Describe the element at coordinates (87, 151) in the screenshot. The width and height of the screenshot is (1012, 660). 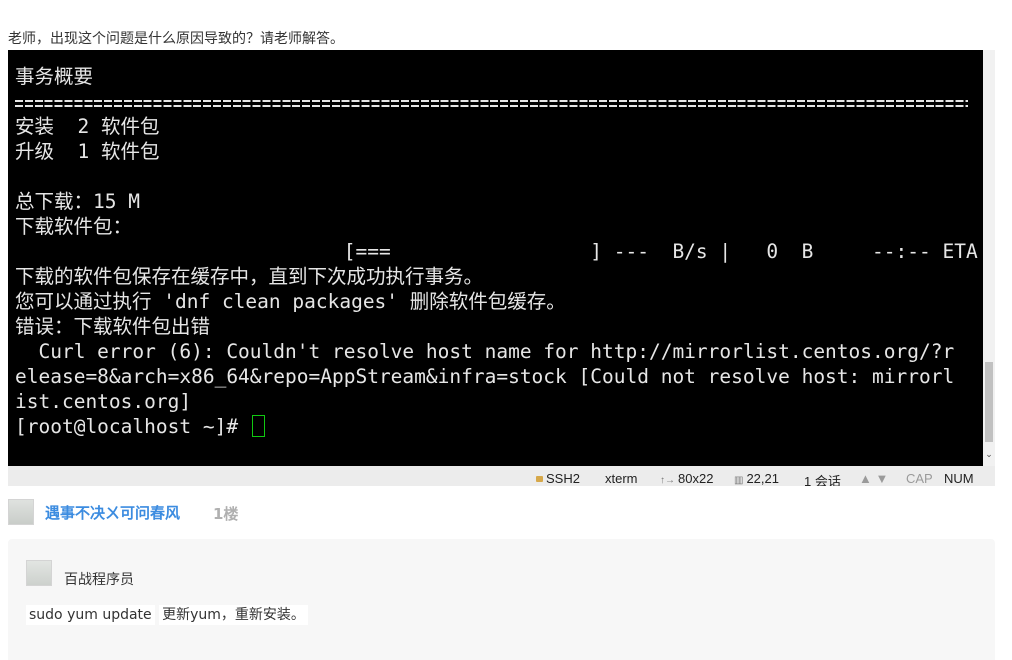
I see `terminal-line-4: 升级 1 软件包` at that location.